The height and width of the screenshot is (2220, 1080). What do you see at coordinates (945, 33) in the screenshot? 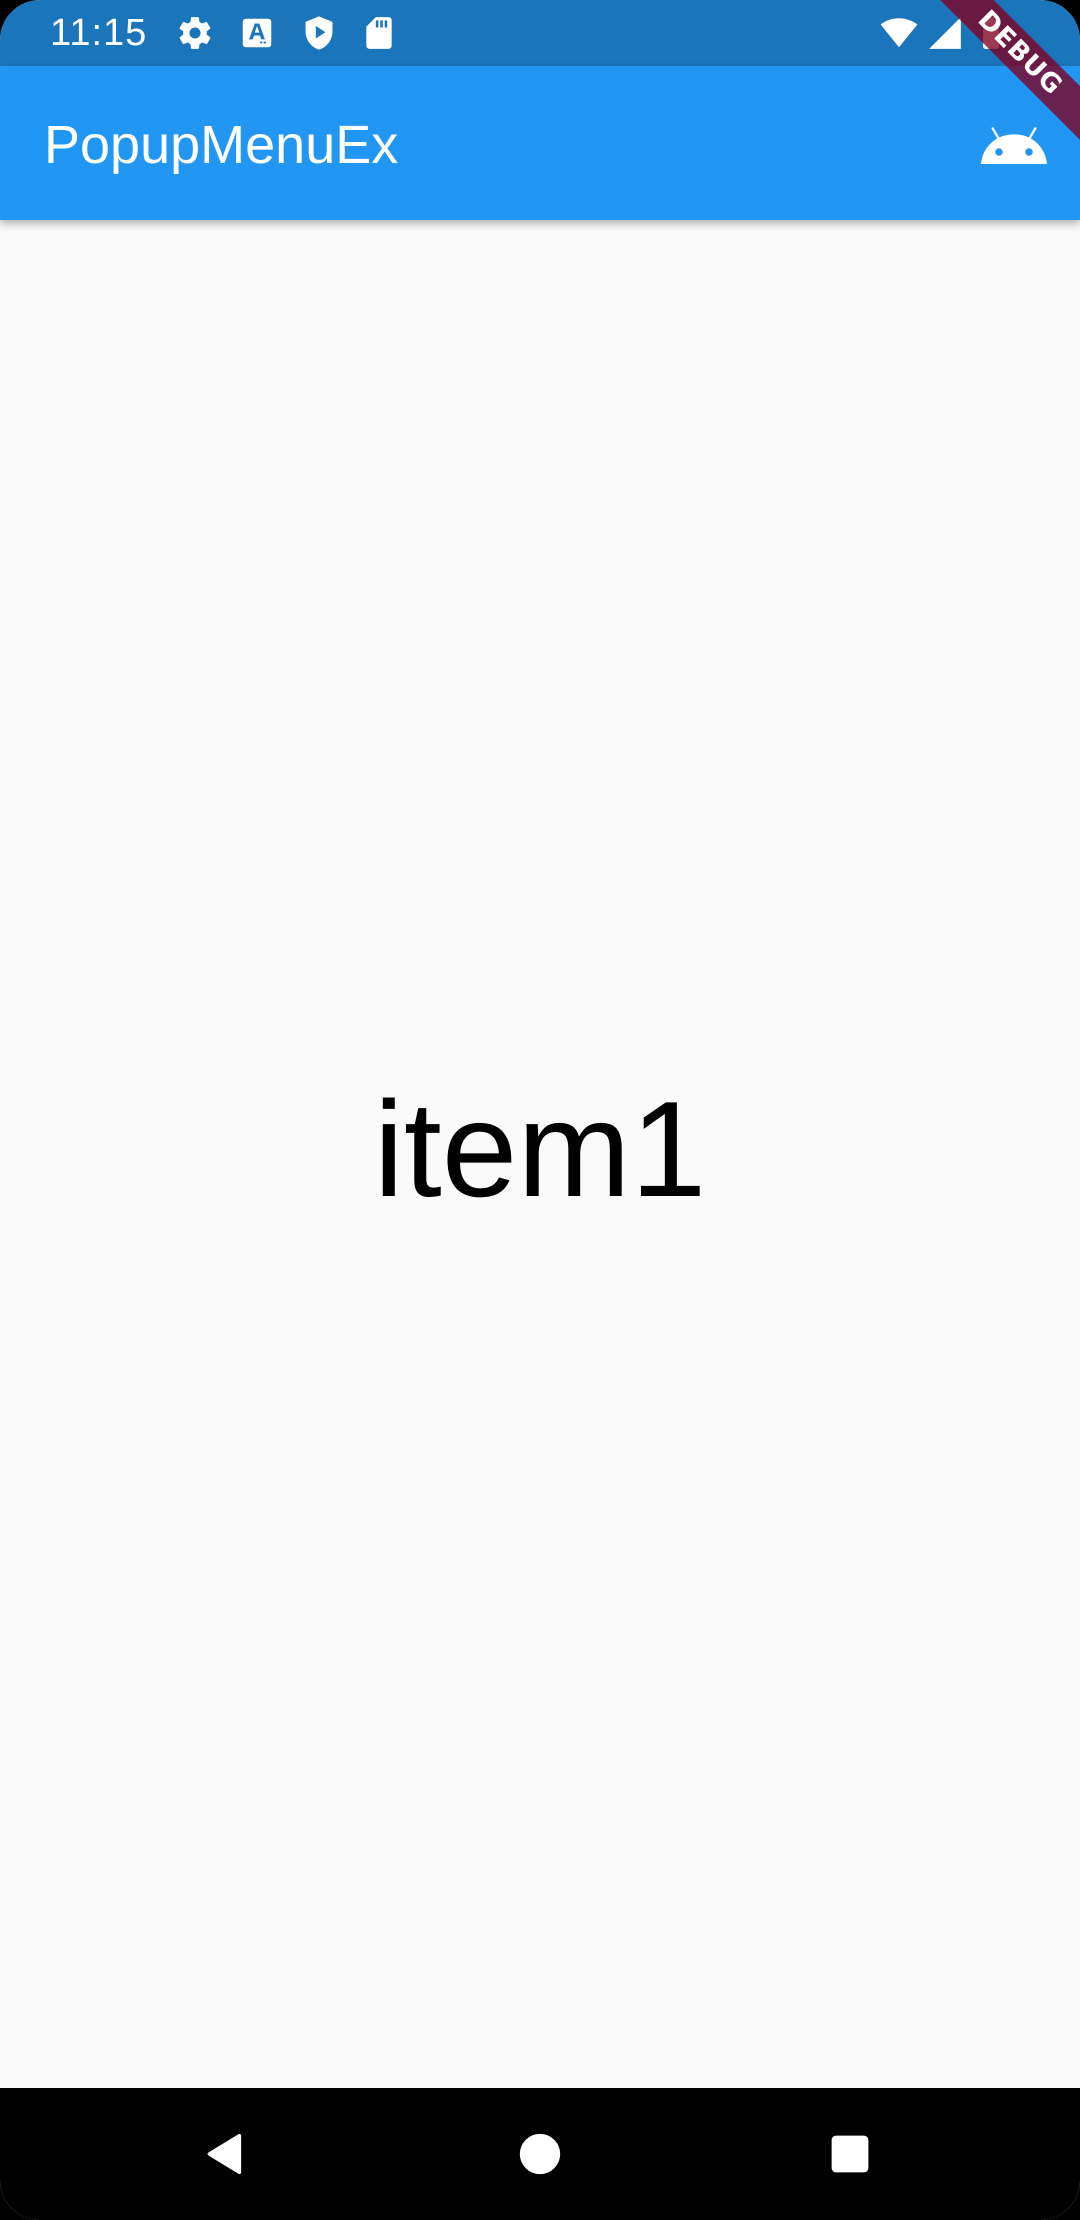
I see `cell-signal-icon` at bounding box center [945, 33].